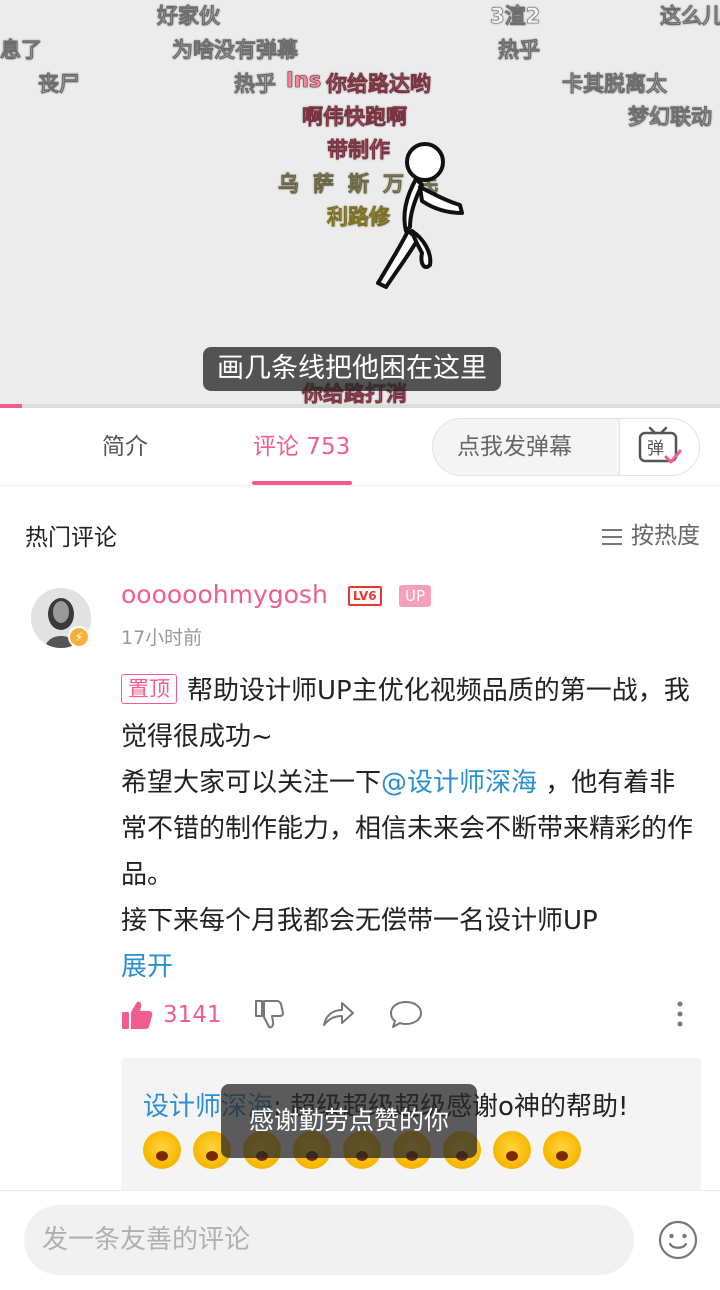 Image resolution: width=720 pixels, height=1290 pixels. What do you see at coordinates (690, 16) in the screenshot?
I see `danmaku-comment: 这么儿` at bounding box center [690, 16].